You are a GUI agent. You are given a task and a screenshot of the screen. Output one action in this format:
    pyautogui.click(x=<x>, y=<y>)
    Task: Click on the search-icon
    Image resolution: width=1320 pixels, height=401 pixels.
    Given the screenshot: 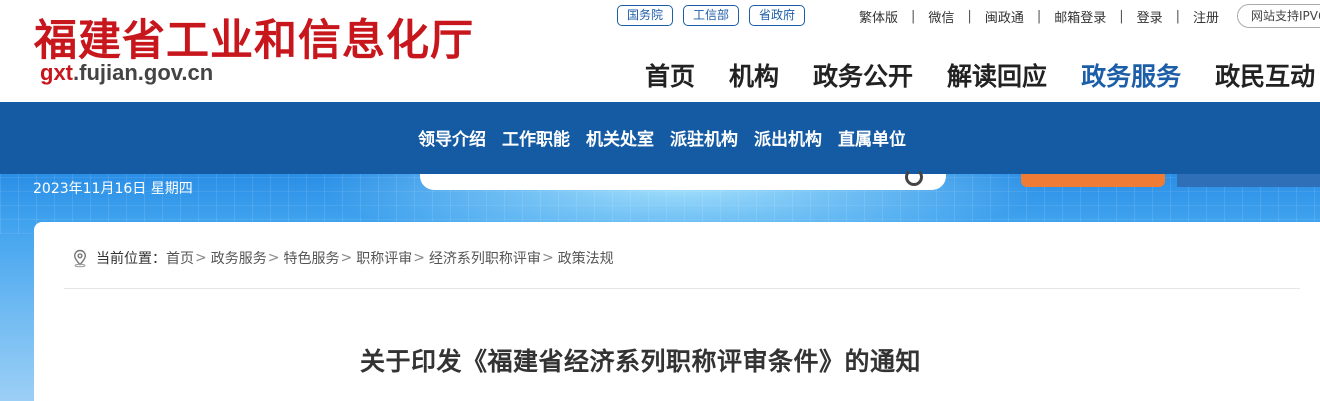 What is the action you would take?
    pyautogui.click(x=914, y=177)
    